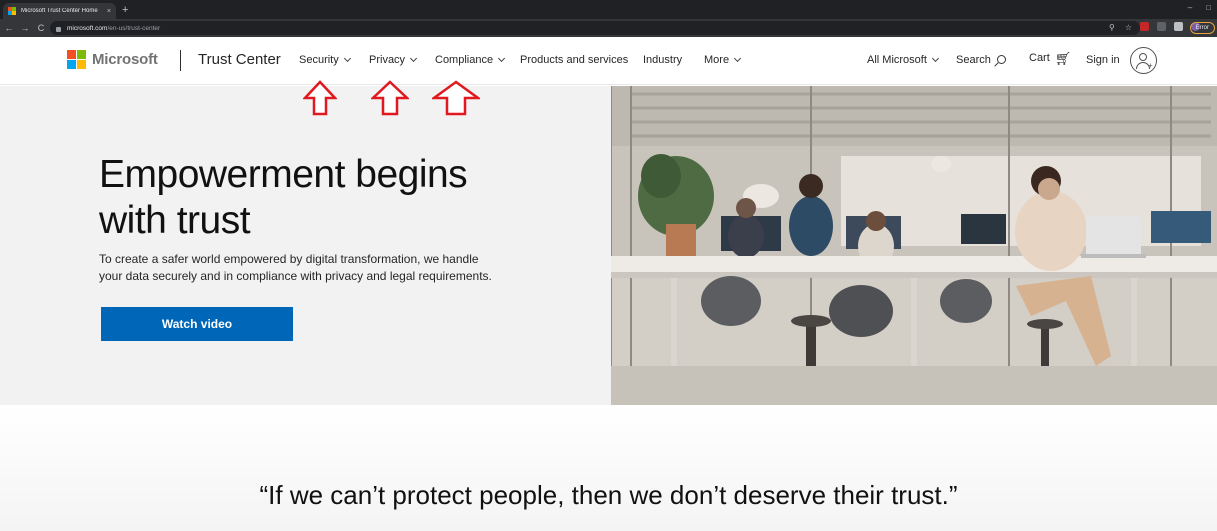 This screenshot has width=1217, height=531. I want to click on search-button: Search, so click(981, 60).